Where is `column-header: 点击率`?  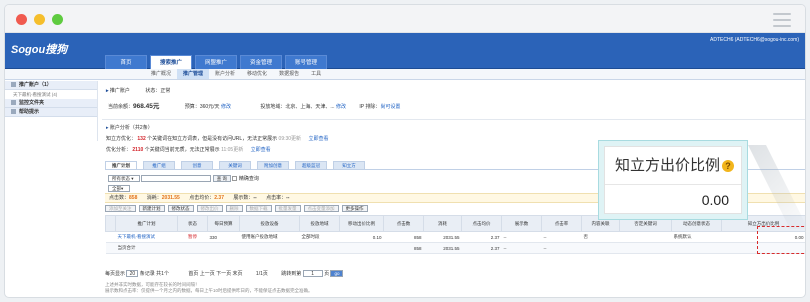
column-header: 点击率 is located at coordinates (561, 223).